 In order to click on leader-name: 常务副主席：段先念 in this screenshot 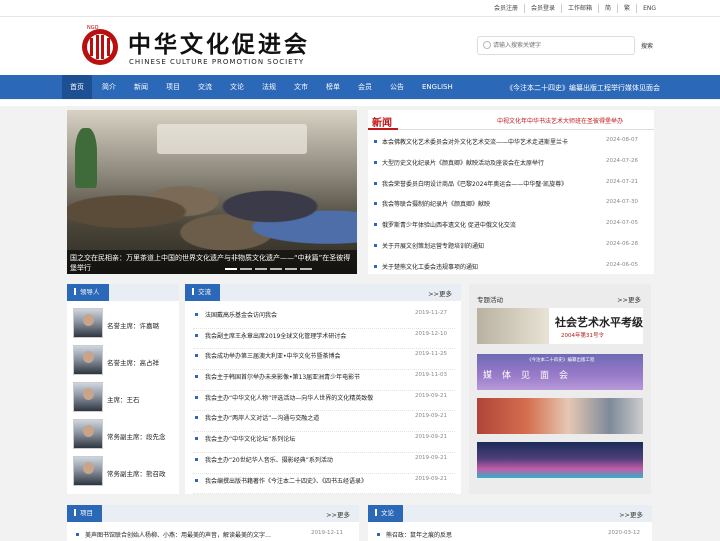, I will do `click(136, 436)`.